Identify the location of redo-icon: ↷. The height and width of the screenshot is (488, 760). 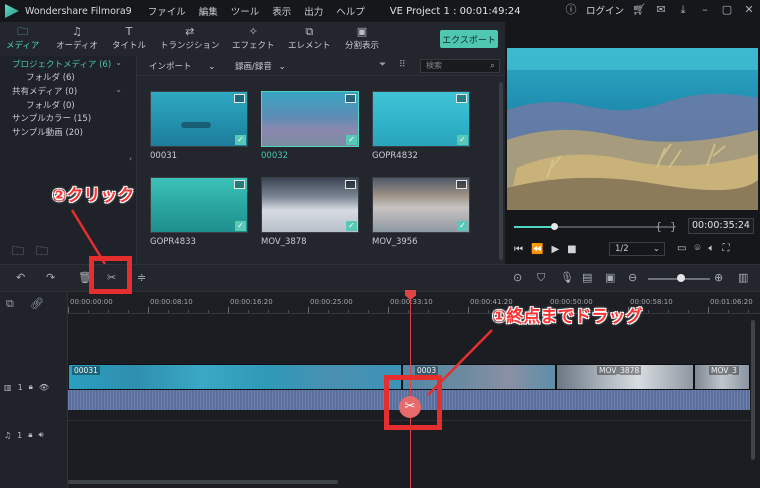
(50, 277).